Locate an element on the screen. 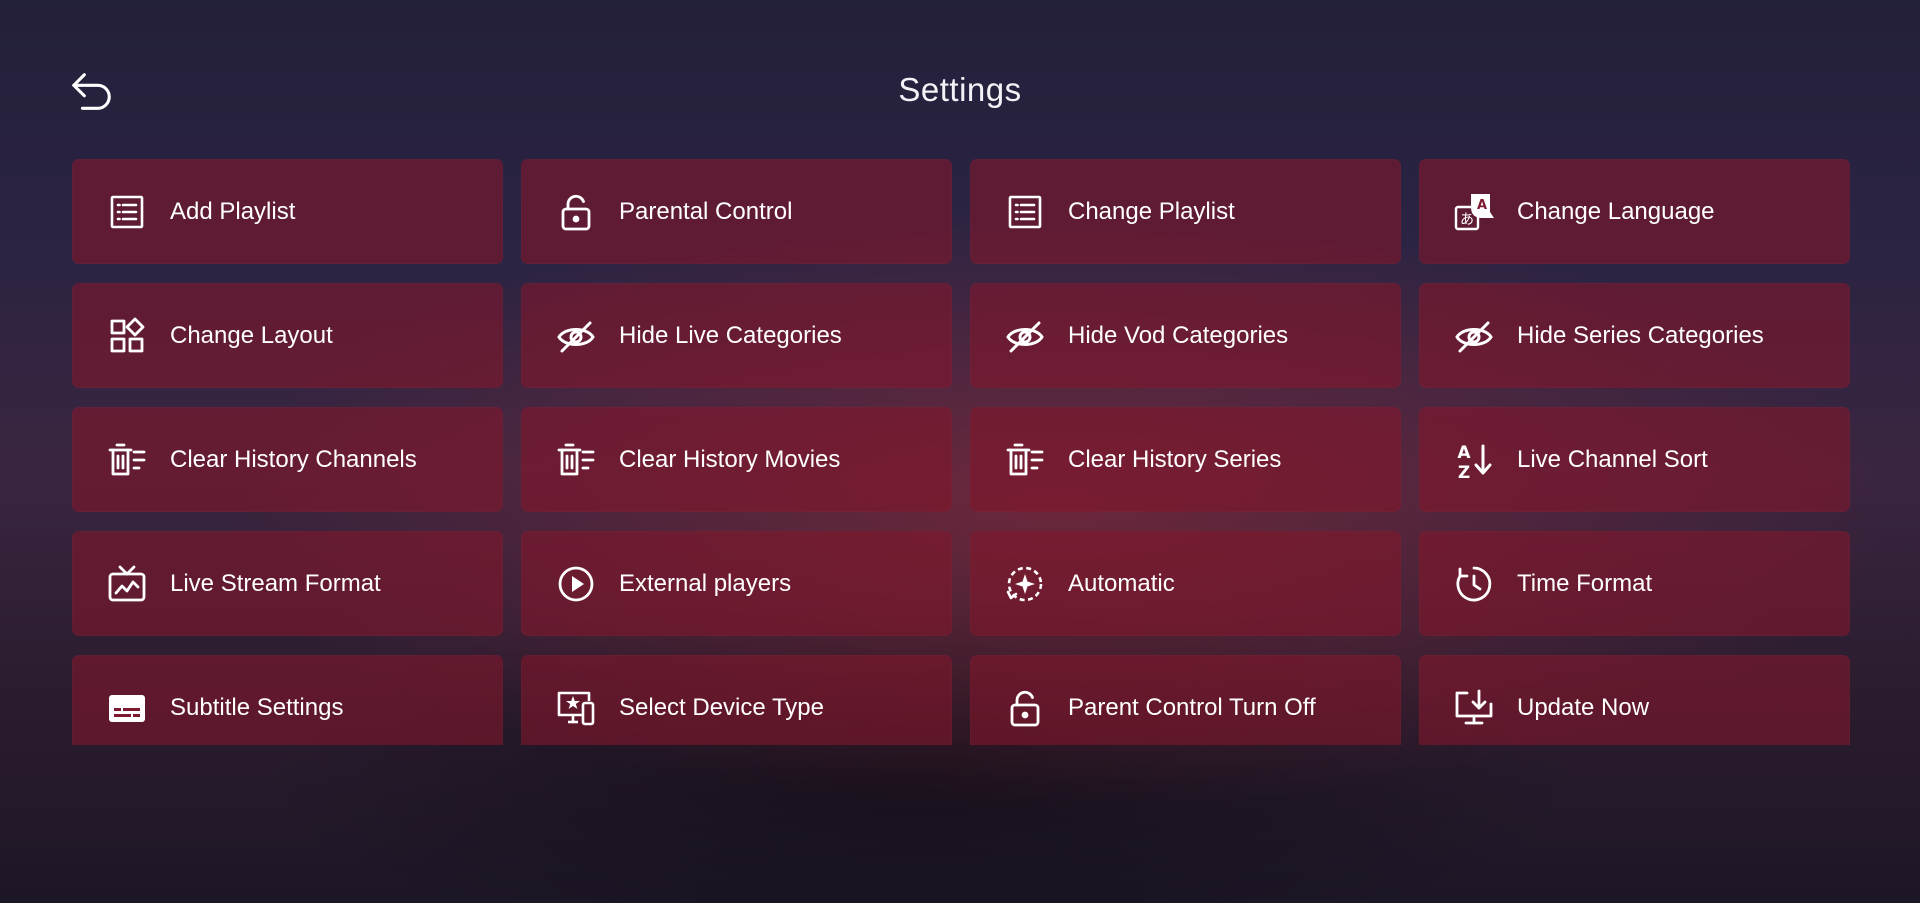 The image size is (1920, 903). card-label: External players is located at coordinates (705, 583).